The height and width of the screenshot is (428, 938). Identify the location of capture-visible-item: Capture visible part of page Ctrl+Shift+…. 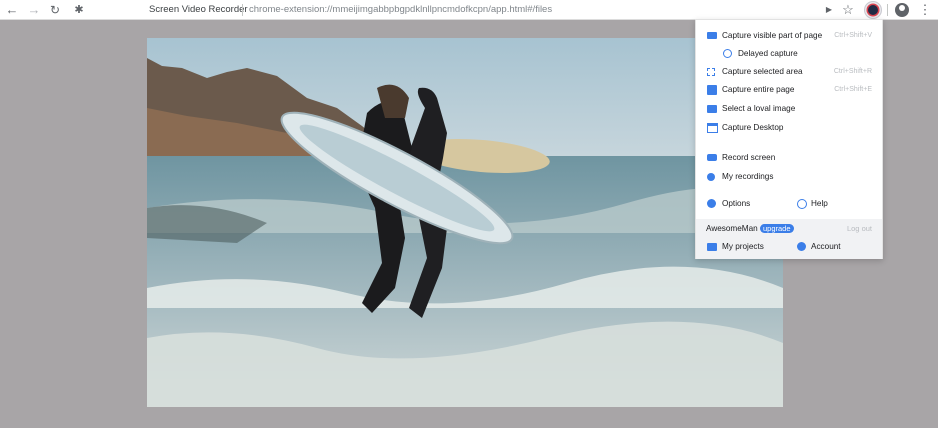
(789, 36).